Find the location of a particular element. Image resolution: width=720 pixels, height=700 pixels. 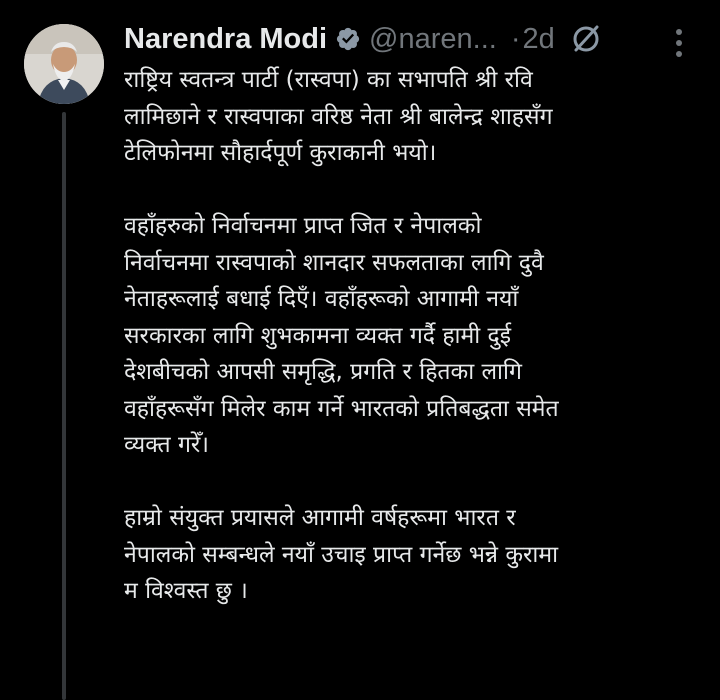

avatar is located at coordinates (64, 64).